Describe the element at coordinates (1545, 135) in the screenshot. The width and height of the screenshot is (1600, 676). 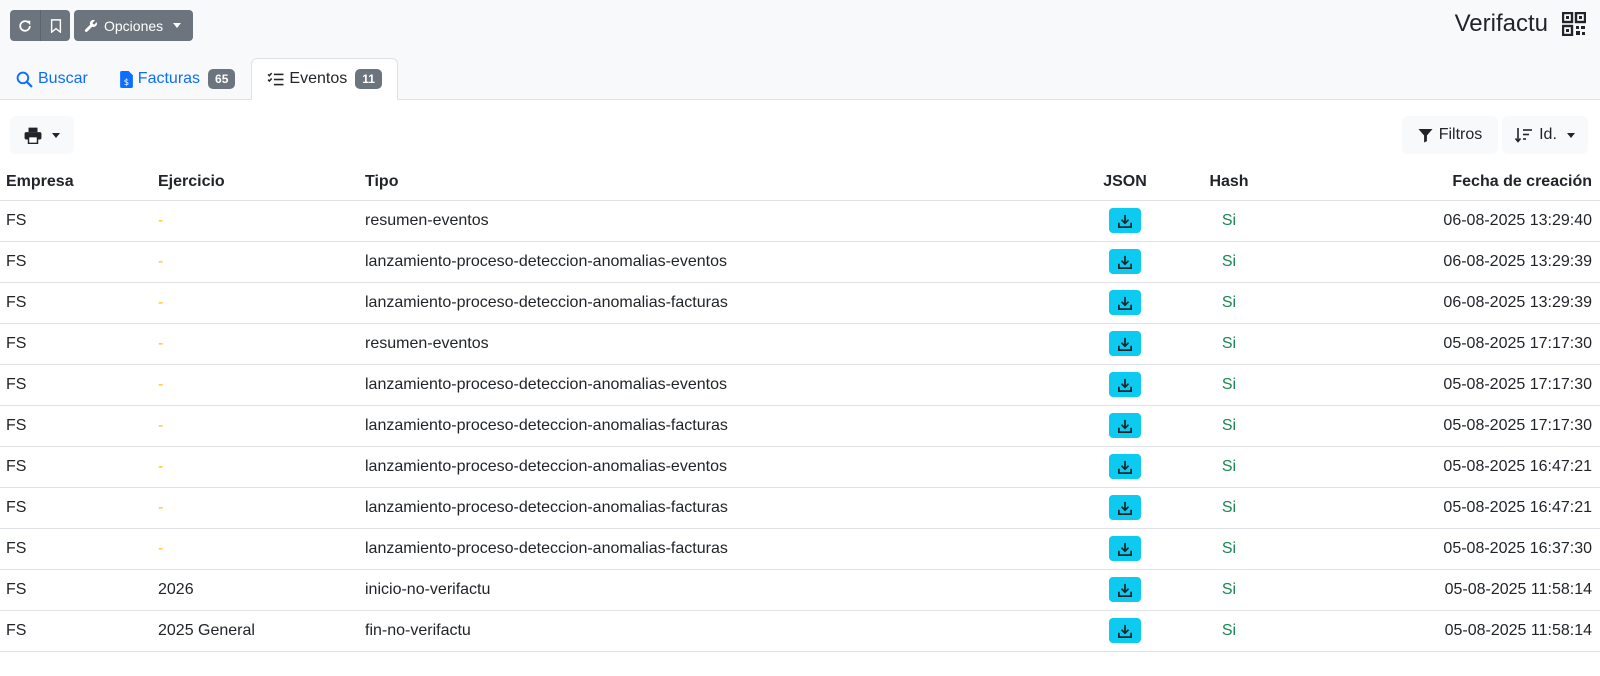
I see `sort-dropdown-button: Id.` at that location.